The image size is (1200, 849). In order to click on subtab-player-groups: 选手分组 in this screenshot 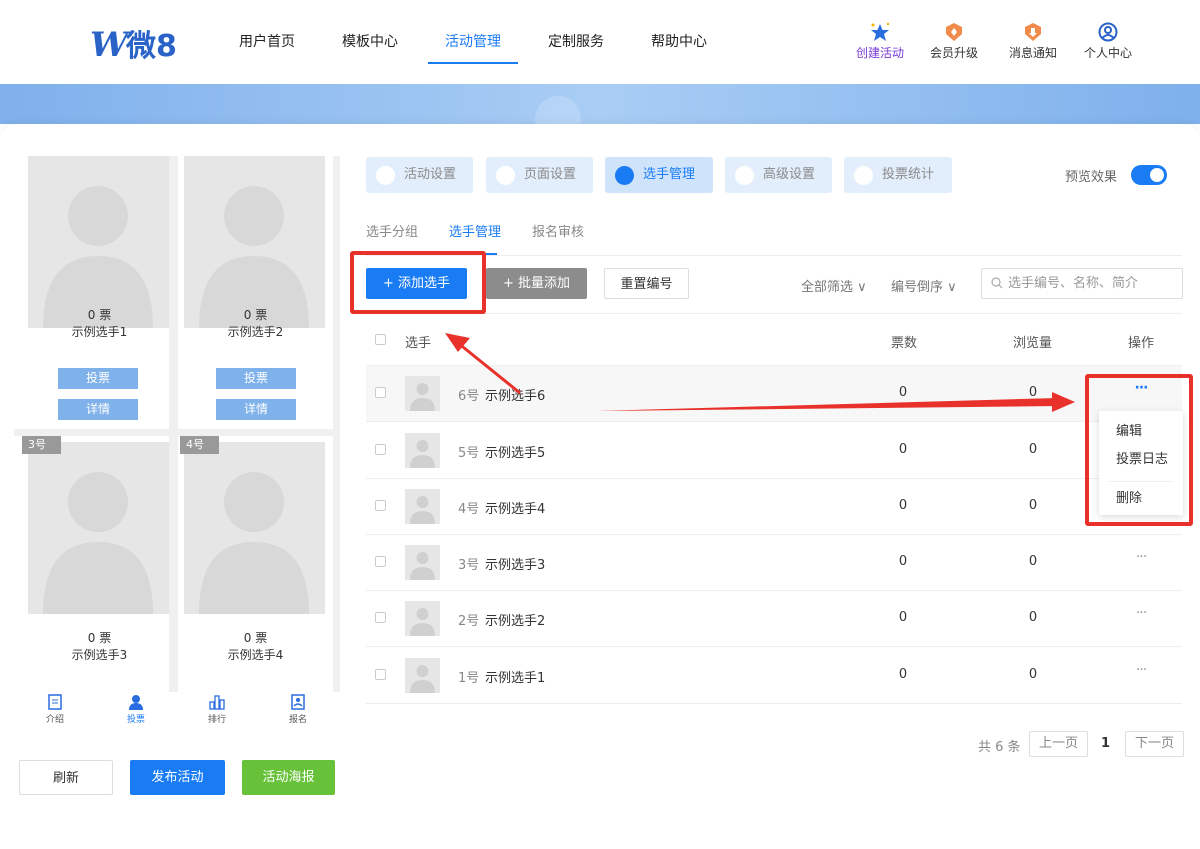, I will do `click(392, 230)`.